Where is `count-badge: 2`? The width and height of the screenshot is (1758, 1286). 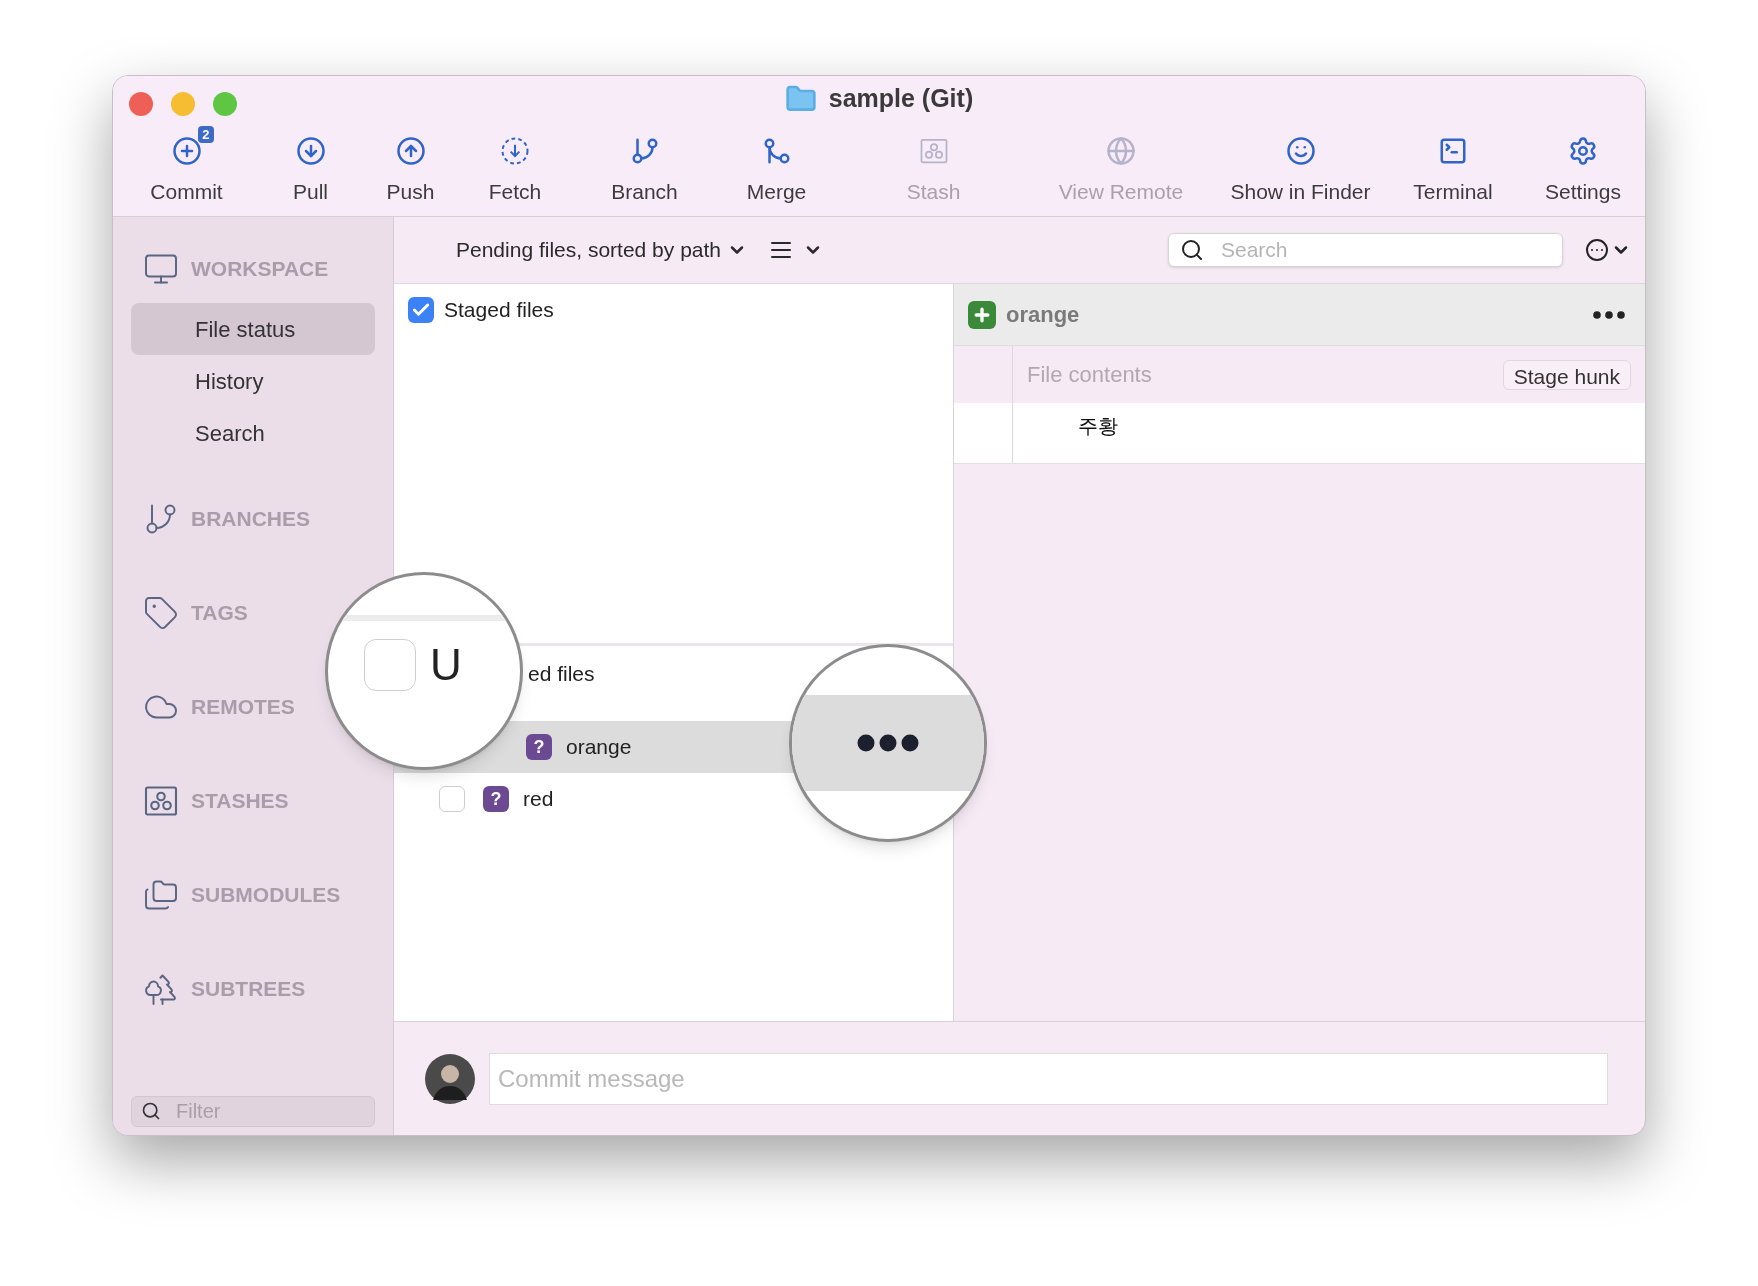
count-badge: 2 is located at coordinates (206, 134).